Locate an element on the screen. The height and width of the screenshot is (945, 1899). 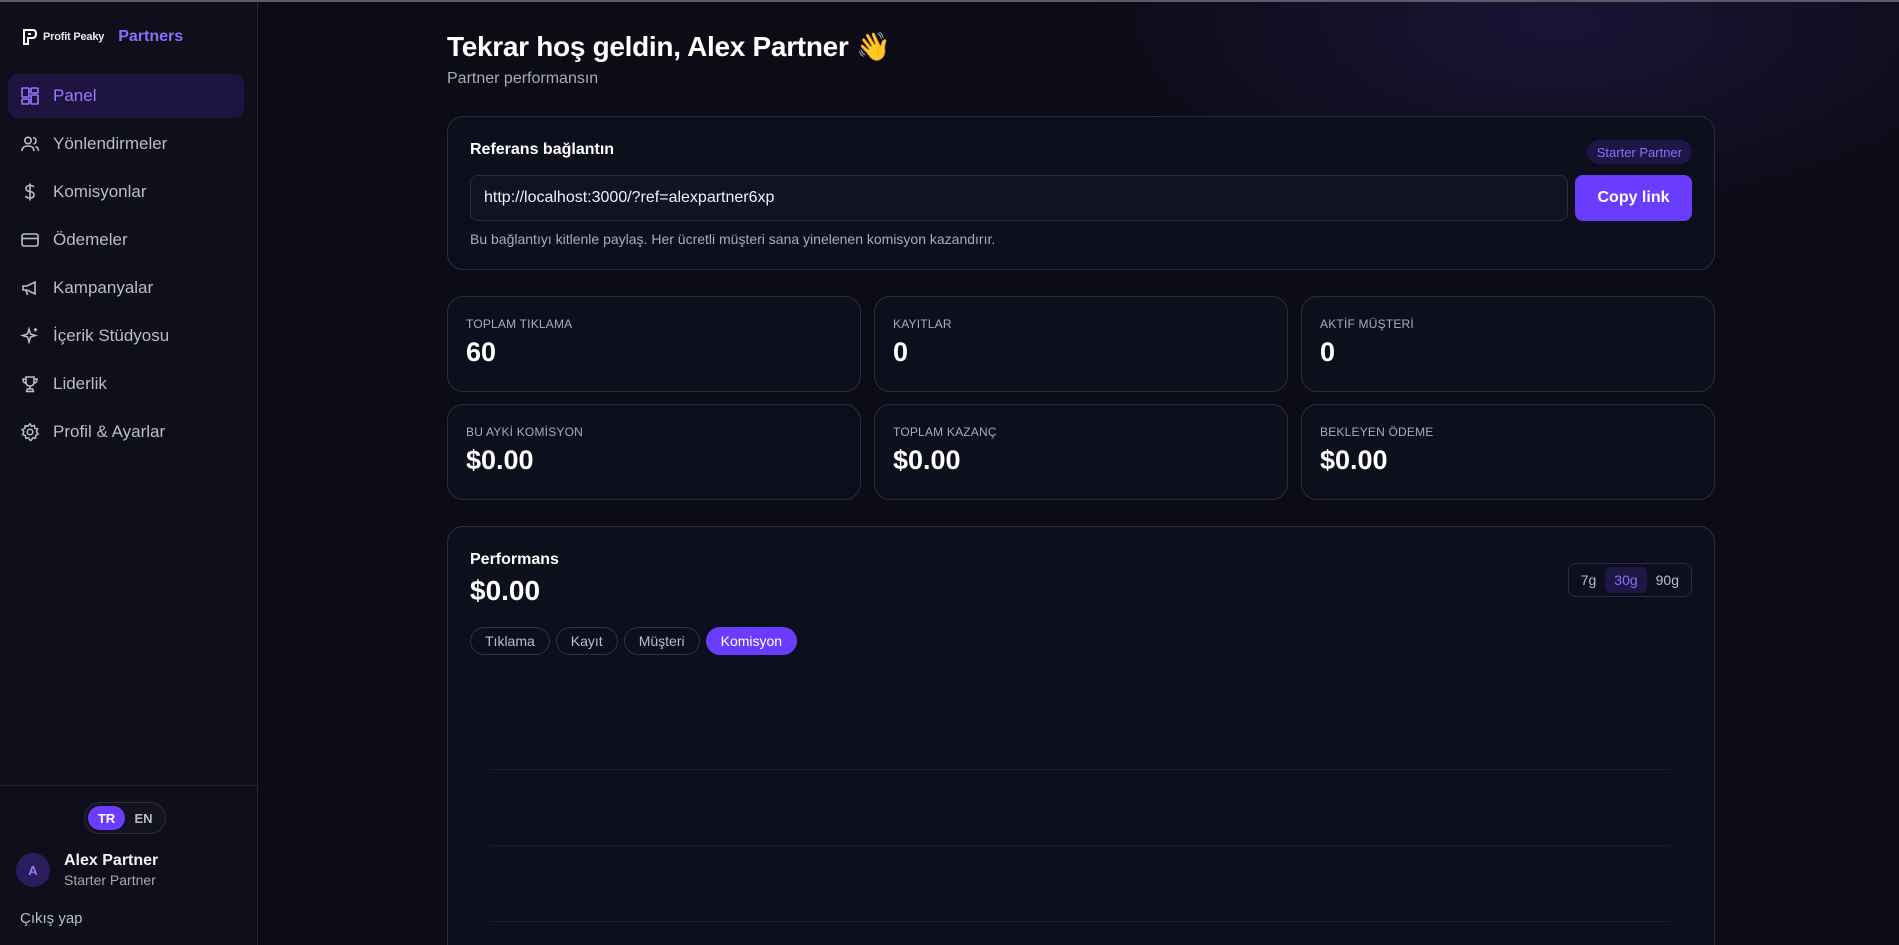
megaphone-icon is located at coordinates (30, 288).